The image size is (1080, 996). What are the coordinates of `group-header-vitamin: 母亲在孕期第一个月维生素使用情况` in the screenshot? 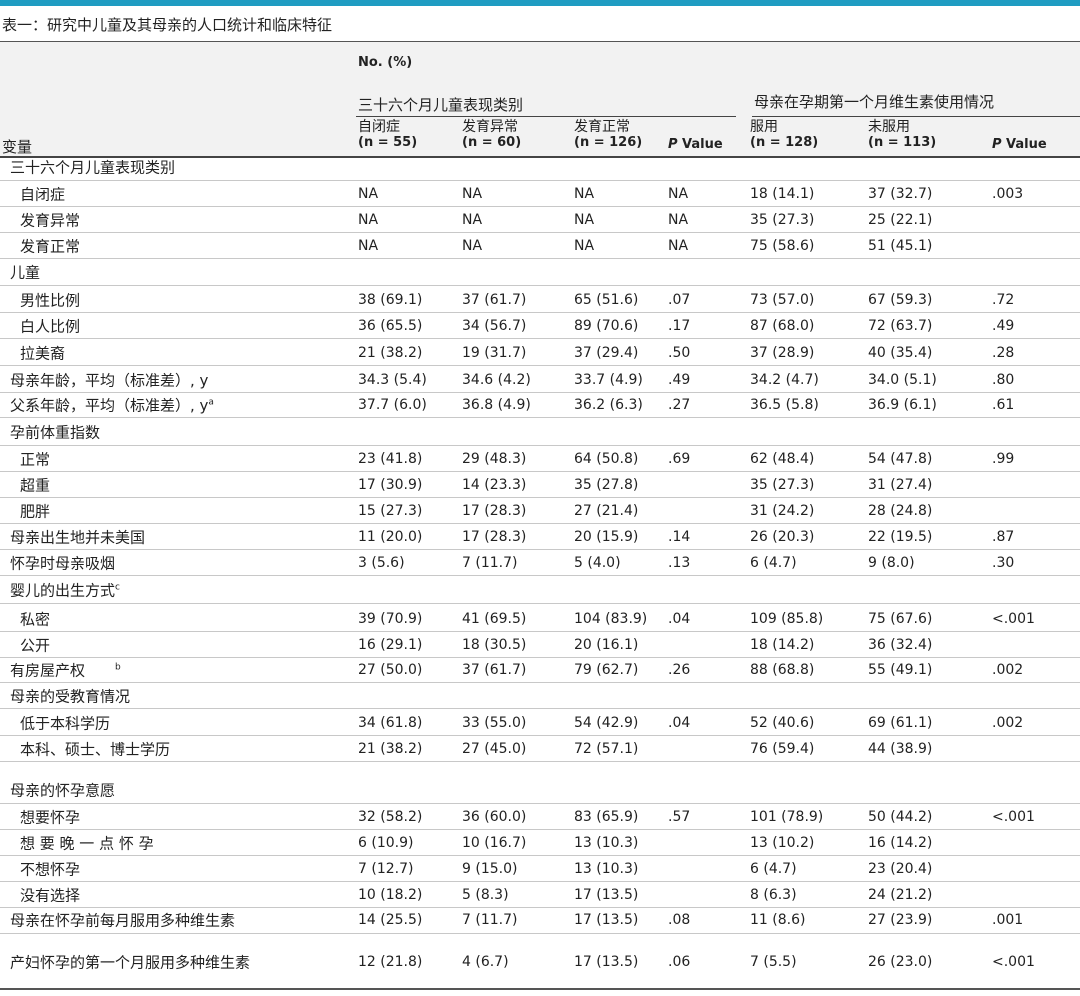 It's located at (874, 102).